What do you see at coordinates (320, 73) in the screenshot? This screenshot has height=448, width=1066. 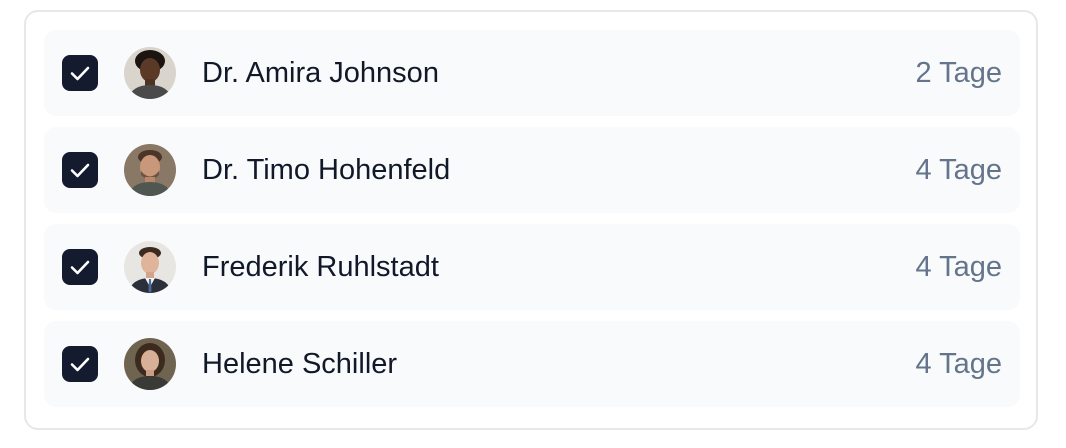 I see `person-name: Dr. Amira Johnson` at bounding box center [320, 73].